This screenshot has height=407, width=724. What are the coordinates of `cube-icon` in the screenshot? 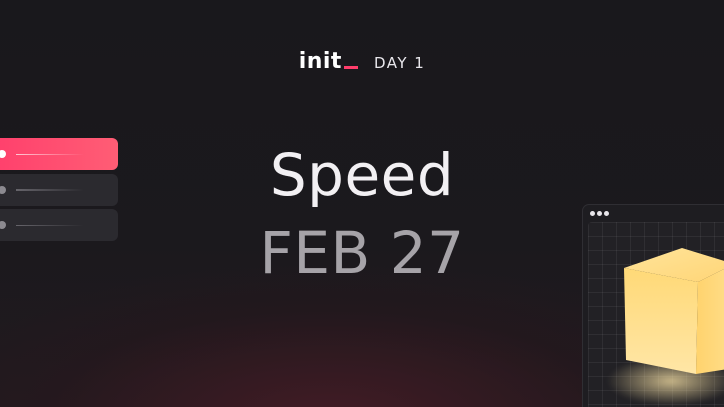 It's located at (674, 311).